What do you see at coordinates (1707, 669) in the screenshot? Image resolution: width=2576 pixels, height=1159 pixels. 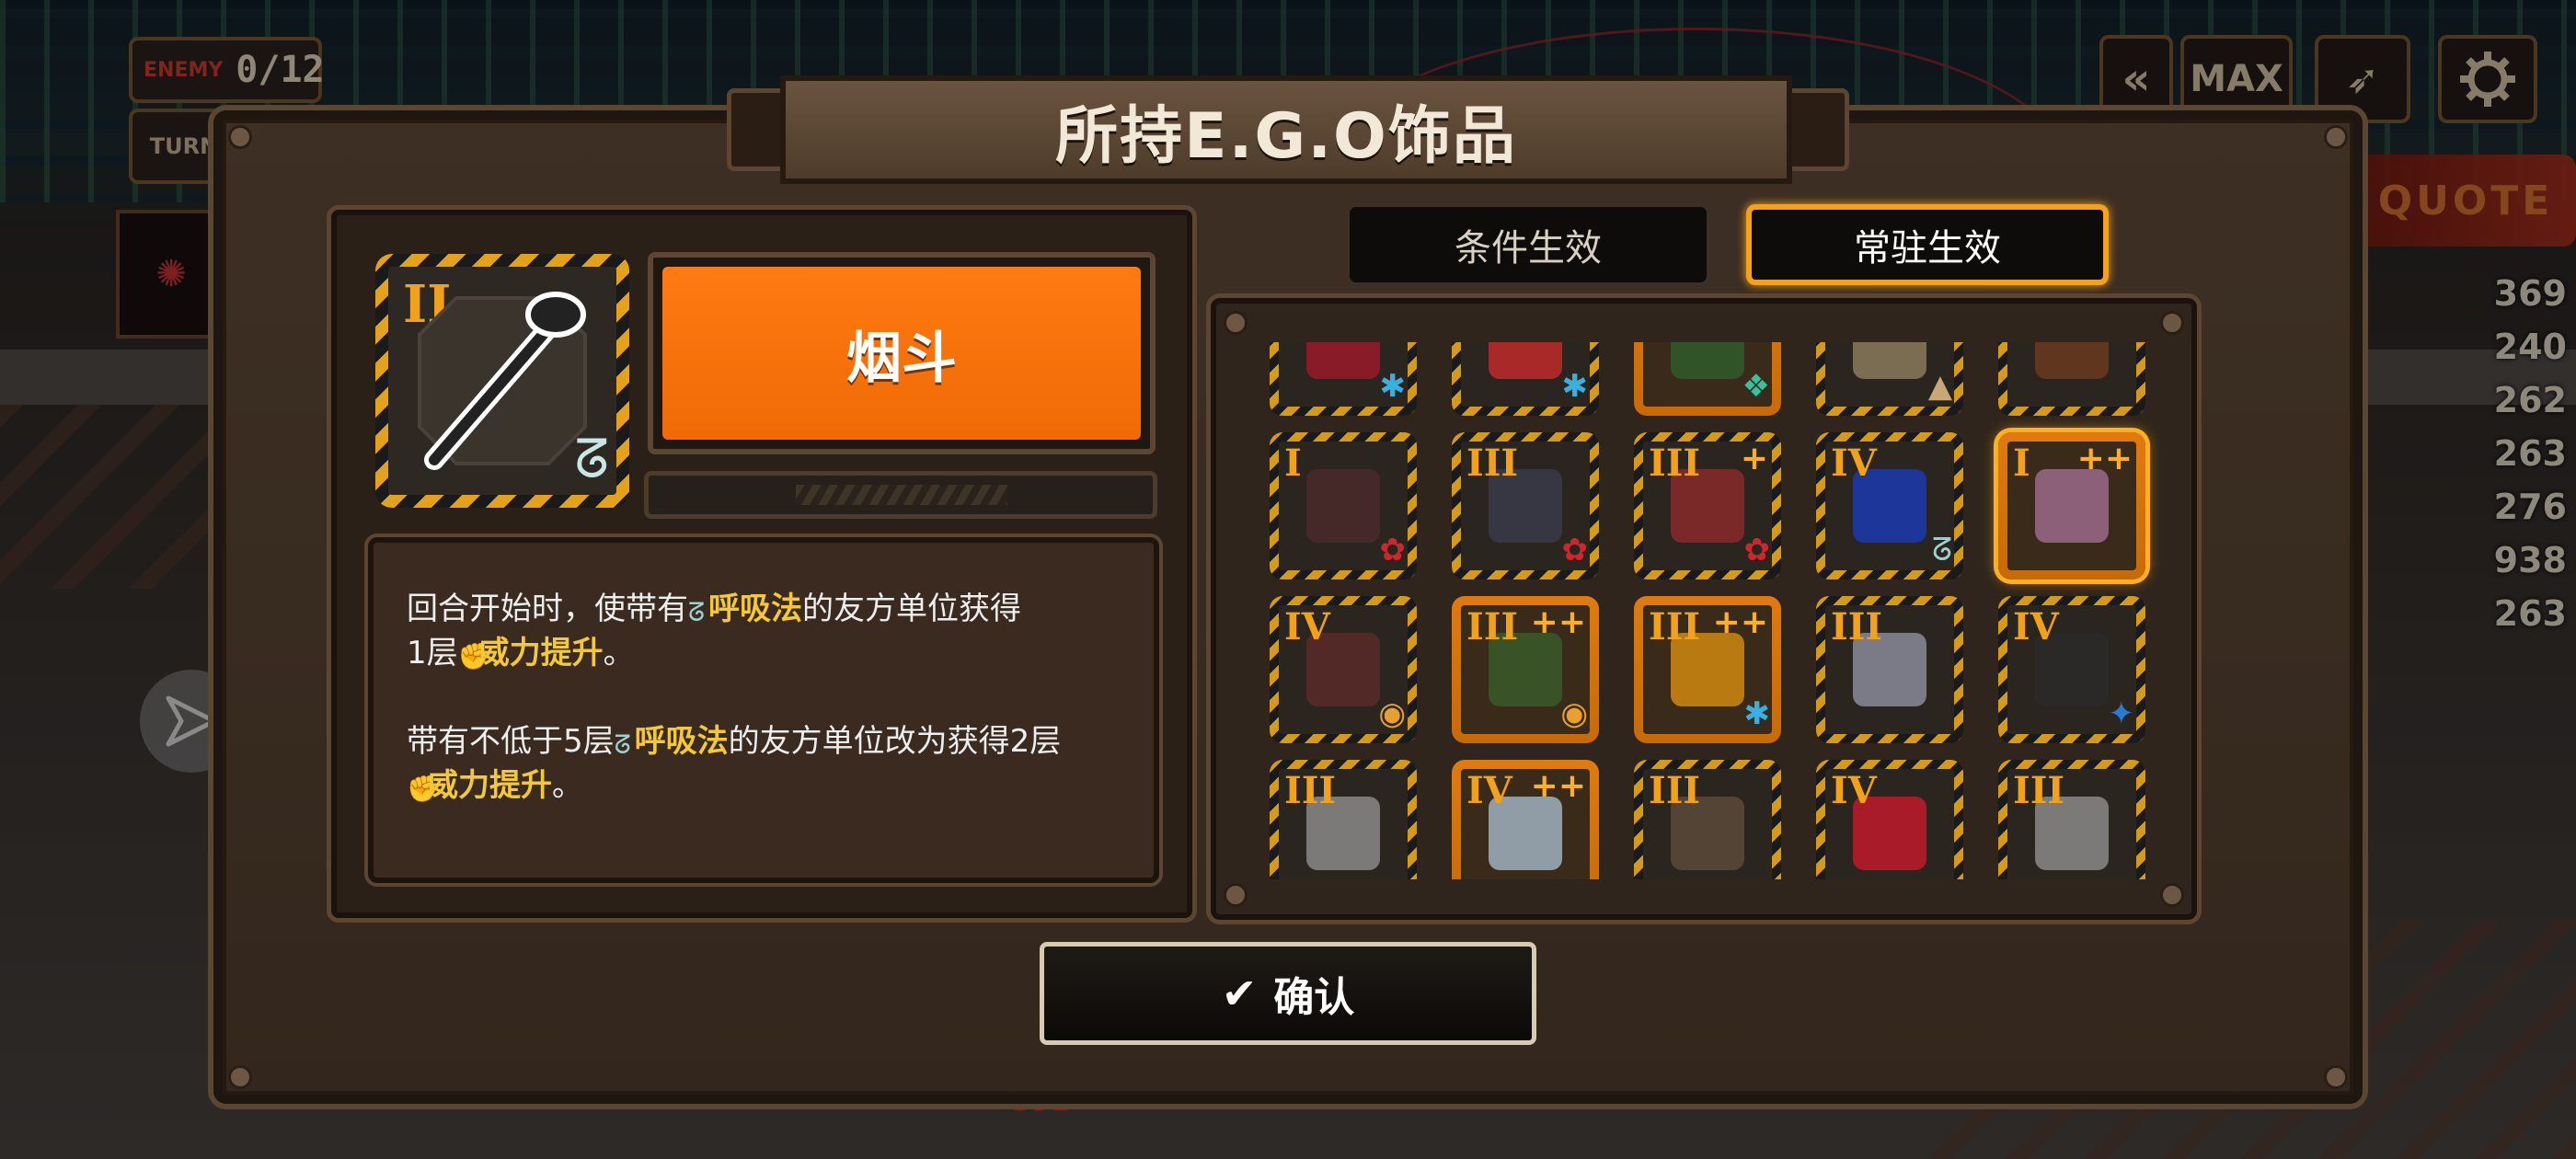 I see `gift-slot: III ++ ✱` at bounding box center [1707, 669].